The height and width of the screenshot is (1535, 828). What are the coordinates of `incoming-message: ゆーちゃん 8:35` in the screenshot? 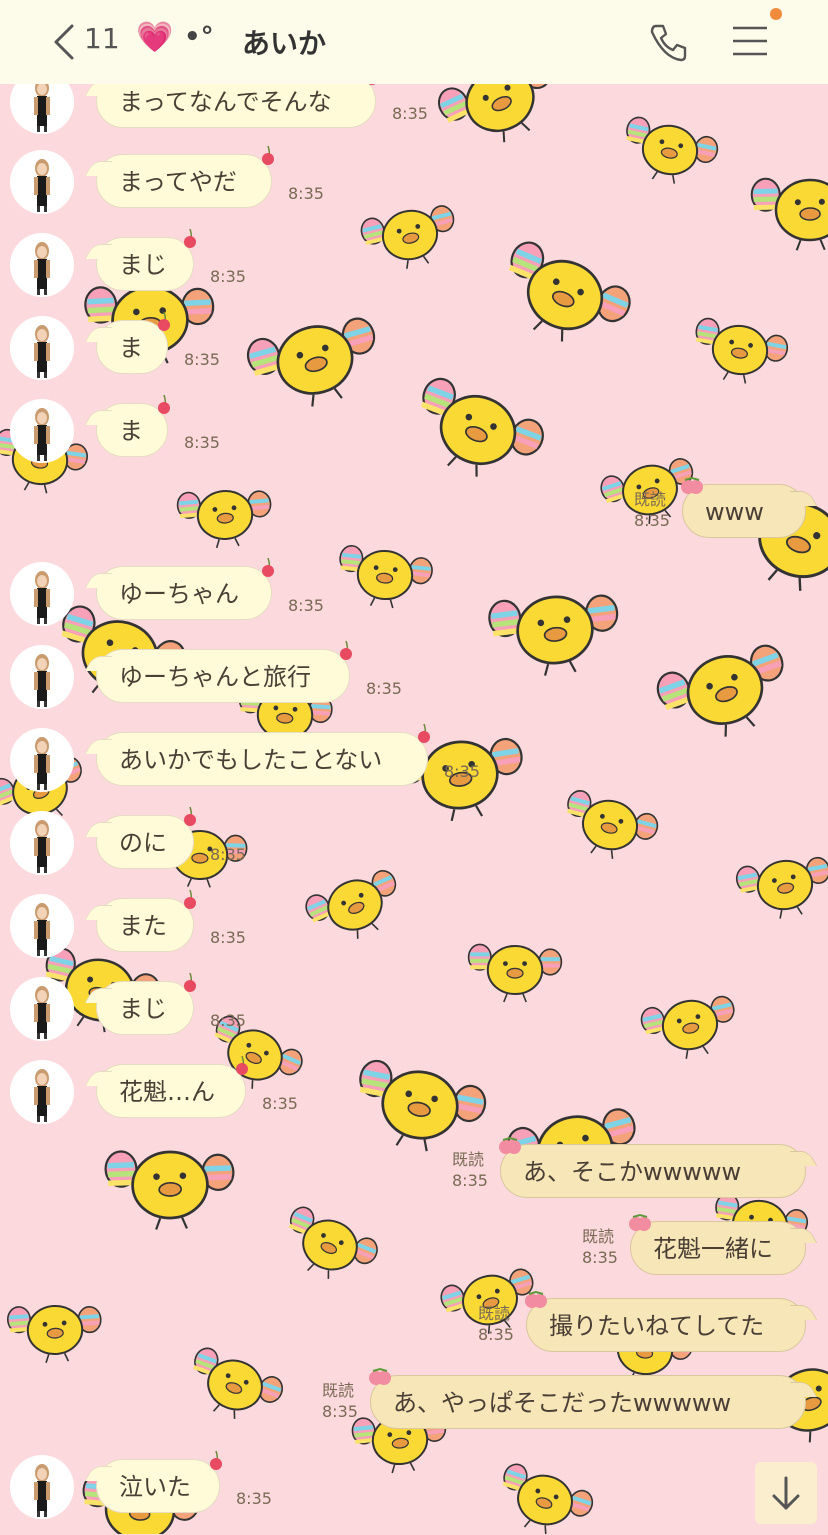 It's located at (414, 599).